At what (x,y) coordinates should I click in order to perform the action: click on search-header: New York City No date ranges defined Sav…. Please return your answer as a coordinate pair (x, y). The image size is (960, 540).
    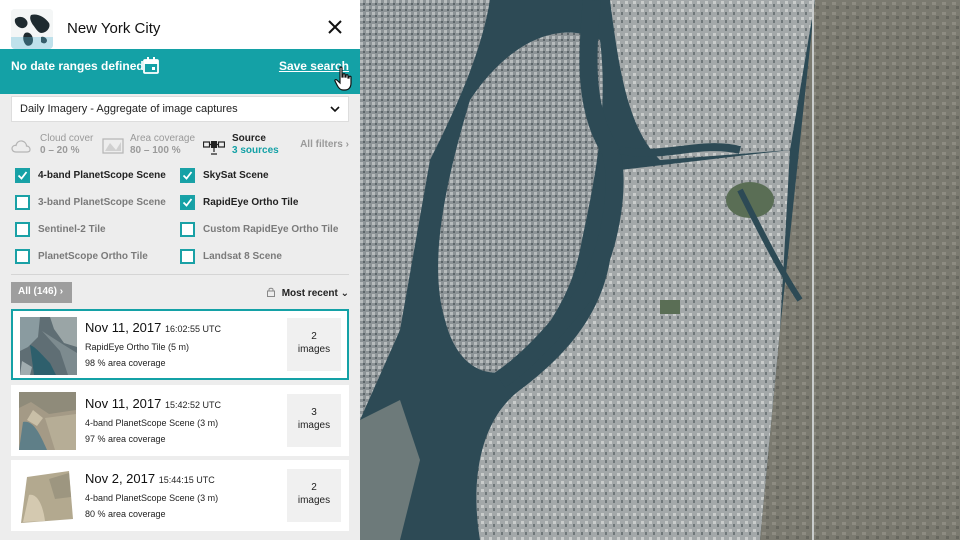
    Looking at the image, I should click on (180, 47).